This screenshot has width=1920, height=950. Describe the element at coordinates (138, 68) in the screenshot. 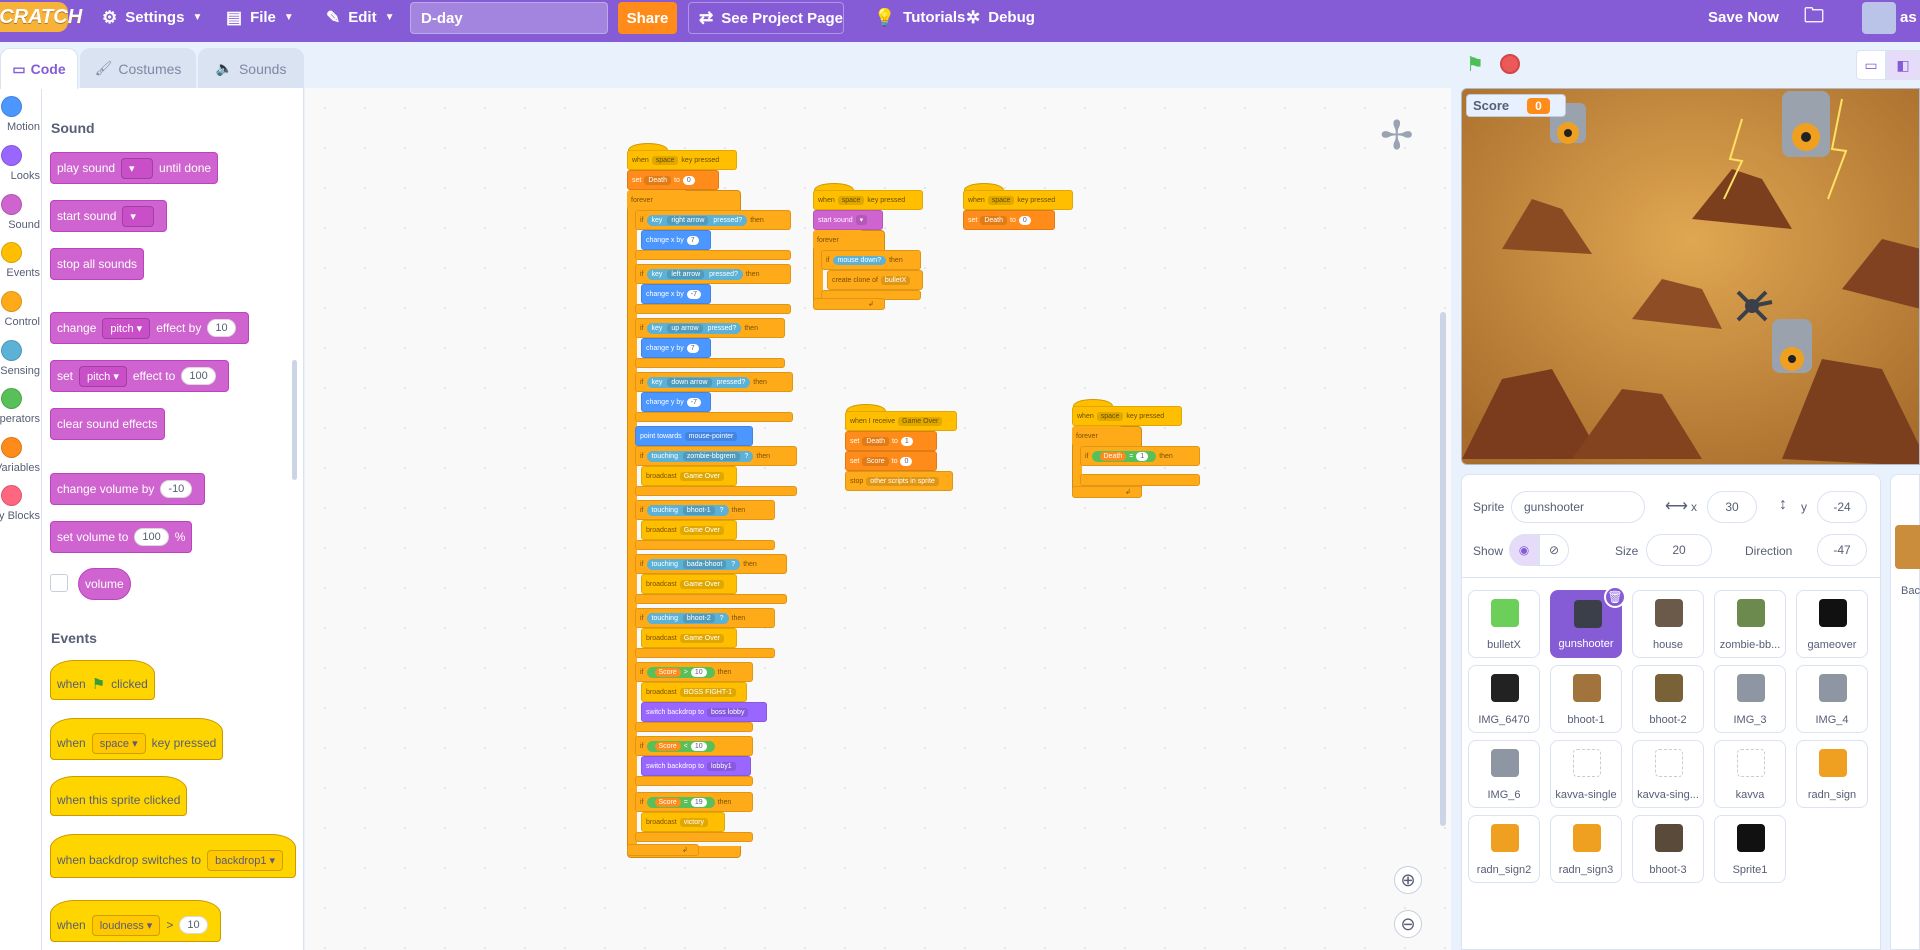

I see `tab-costumes: 🖌 Costumes` at that location.